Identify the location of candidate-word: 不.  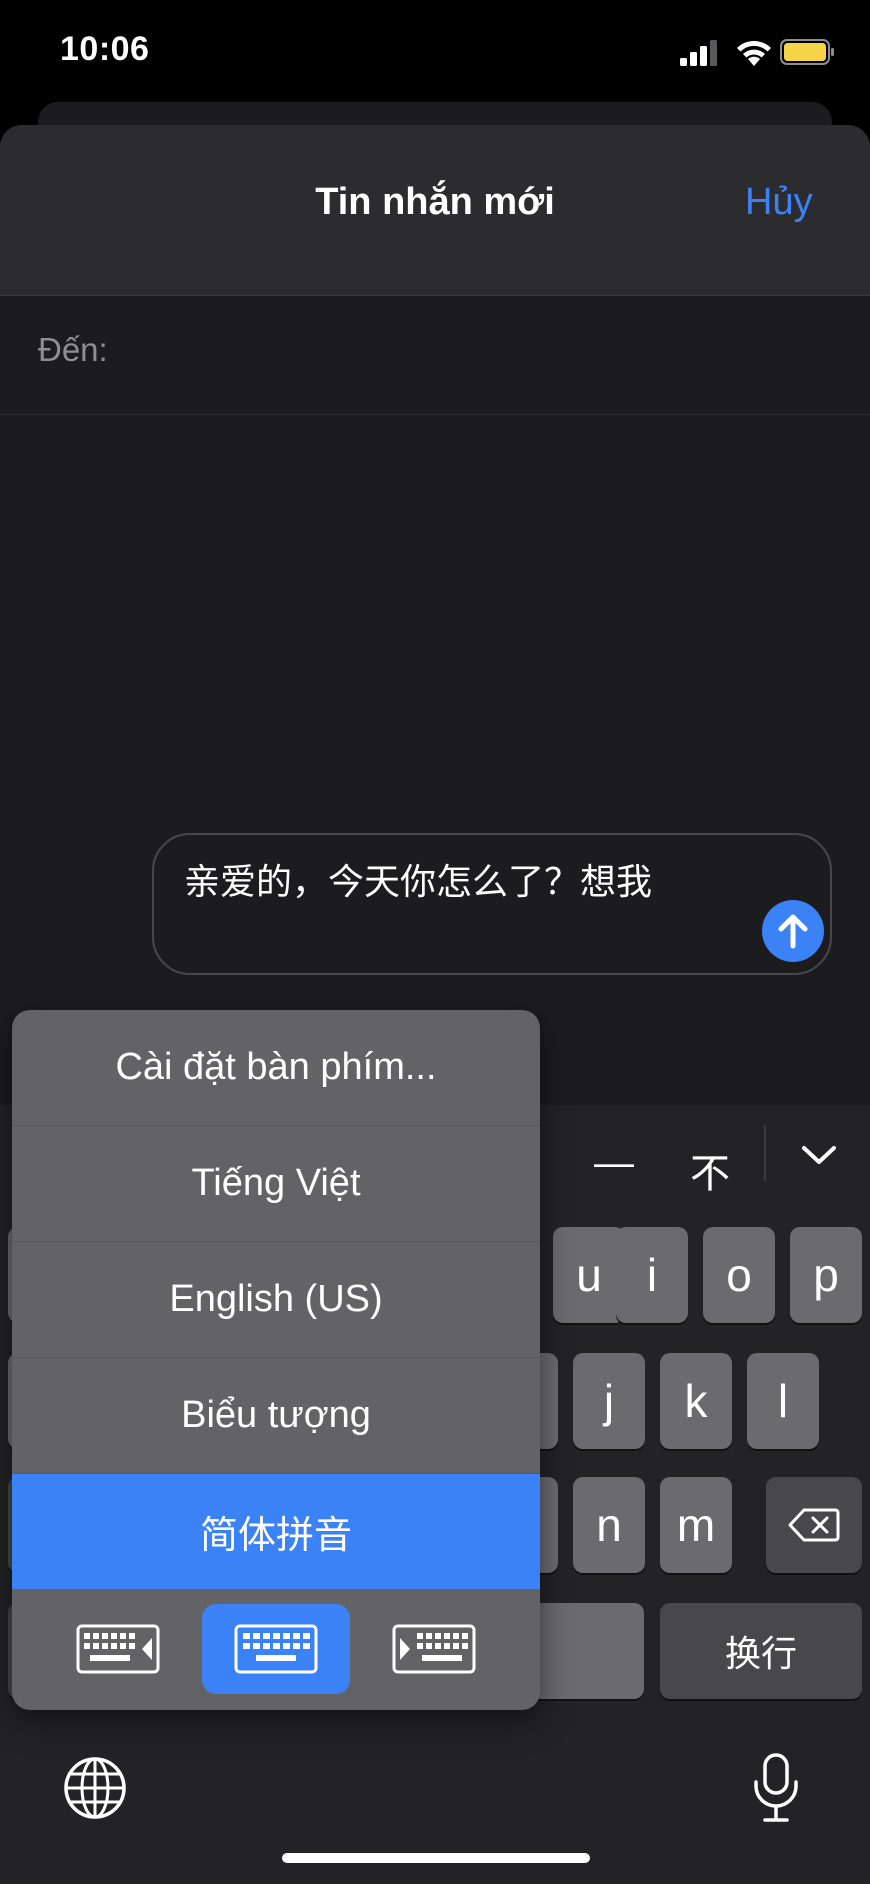
(710, 1170).